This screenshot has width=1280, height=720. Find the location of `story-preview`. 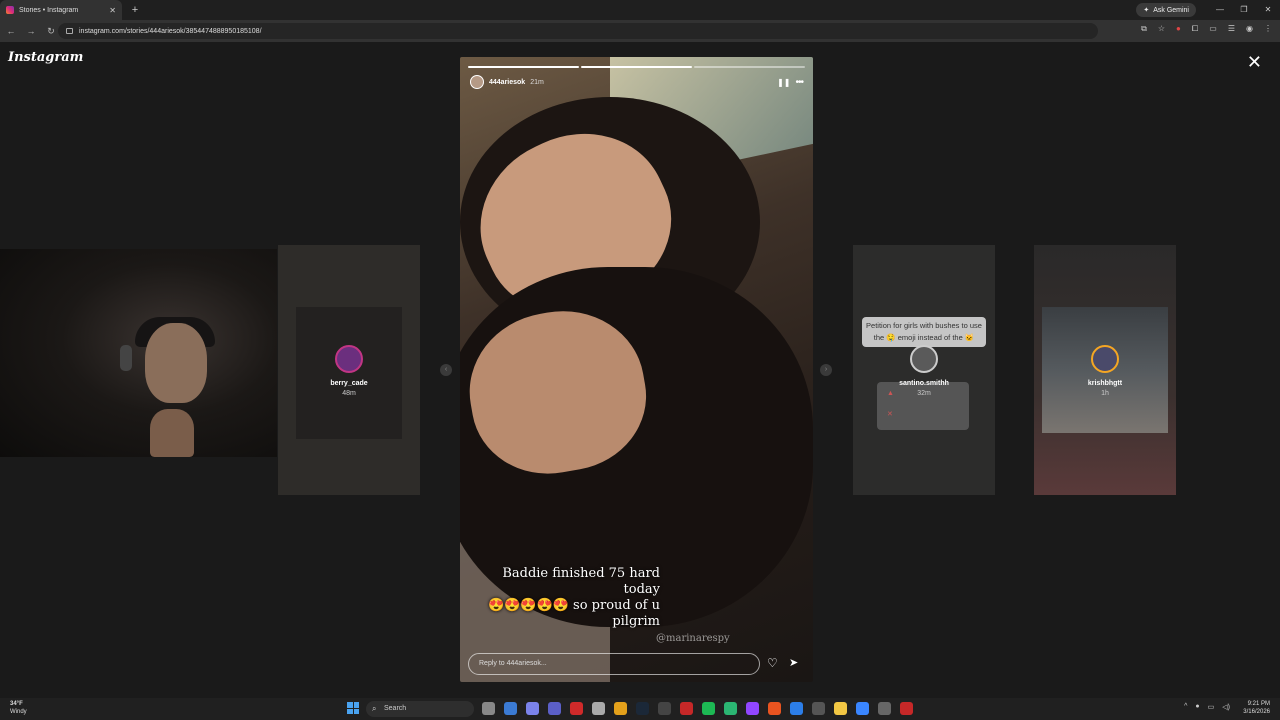

story-preview is located at coordinates (349, 373).